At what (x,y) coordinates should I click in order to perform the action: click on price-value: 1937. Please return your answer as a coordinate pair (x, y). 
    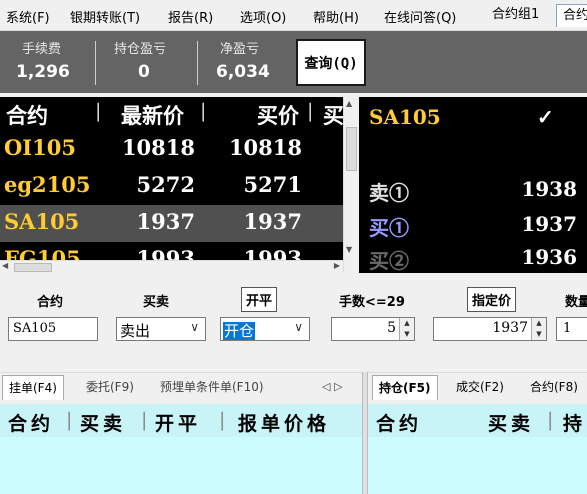
    Looking at the image, I should click on (510, 328).